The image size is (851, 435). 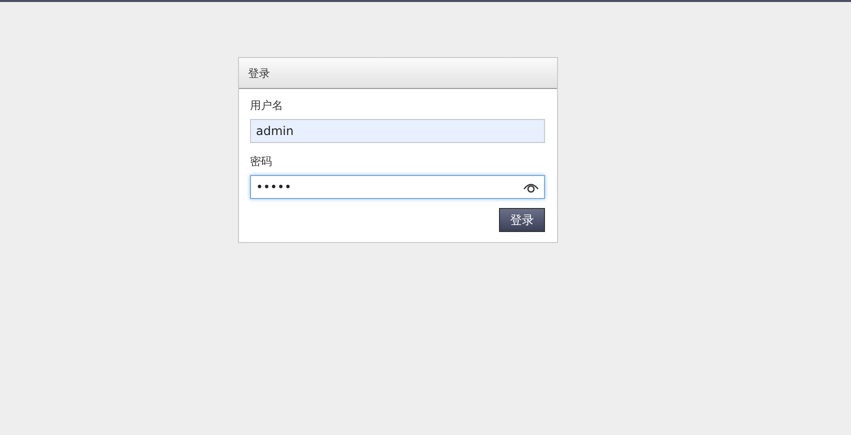 What do you see at coordinates (397, 131) in the screenshot?
I see `username-field: admin` at bounding box center [397, 131].